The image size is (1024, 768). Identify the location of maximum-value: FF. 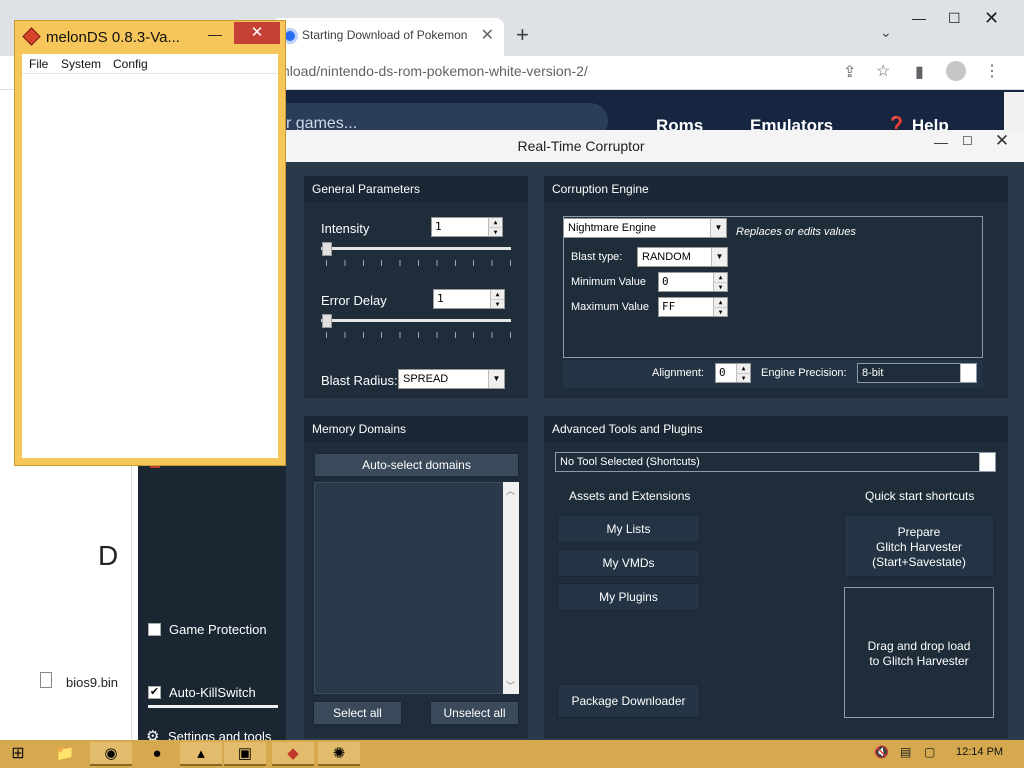
(669, 306).